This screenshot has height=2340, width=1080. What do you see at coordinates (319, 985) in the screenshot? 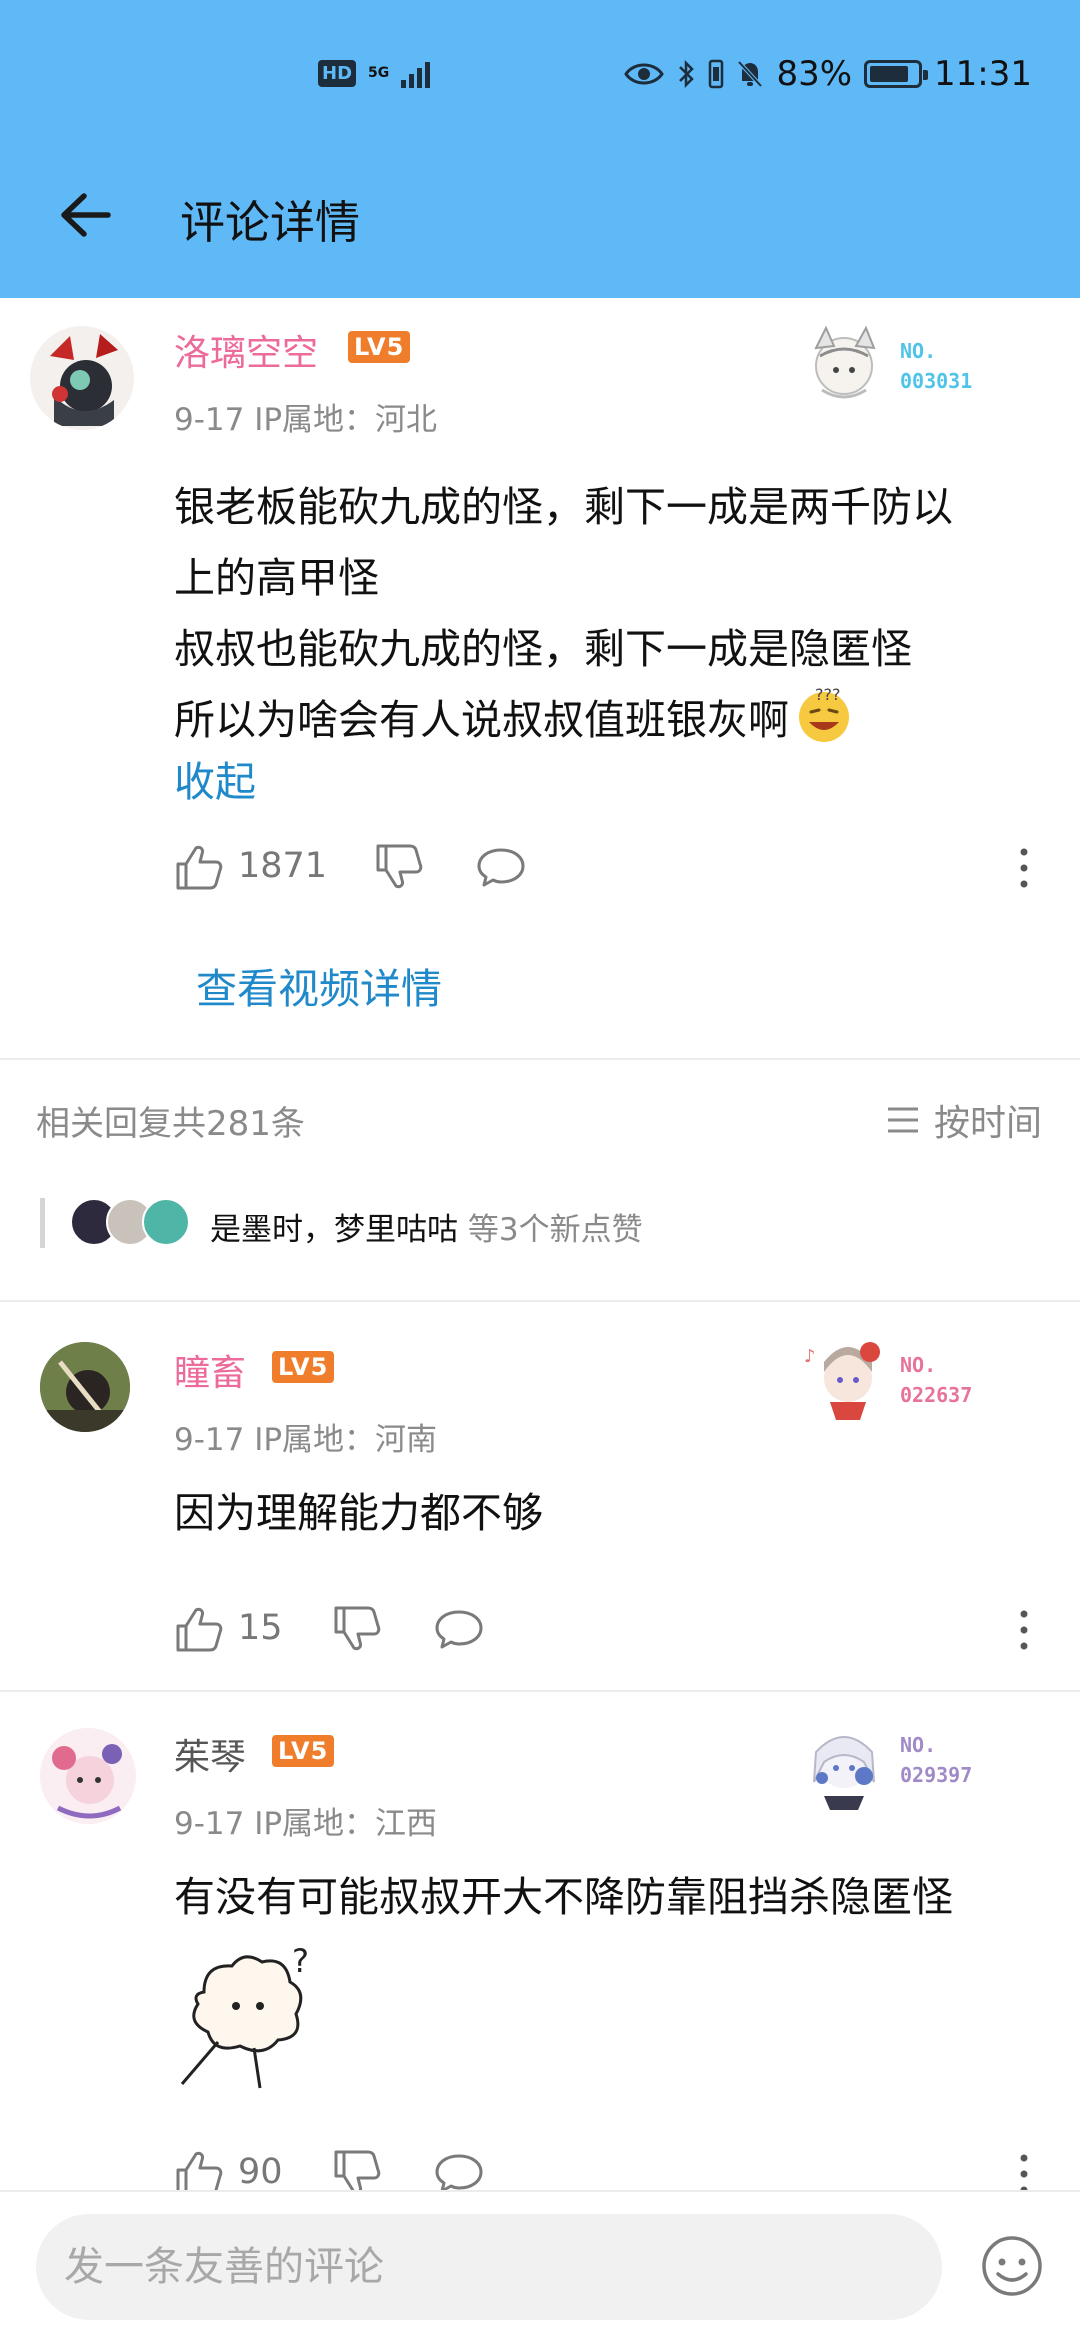
I see `view-video-link: 查看视频详情` at bounding box center [319, 985].